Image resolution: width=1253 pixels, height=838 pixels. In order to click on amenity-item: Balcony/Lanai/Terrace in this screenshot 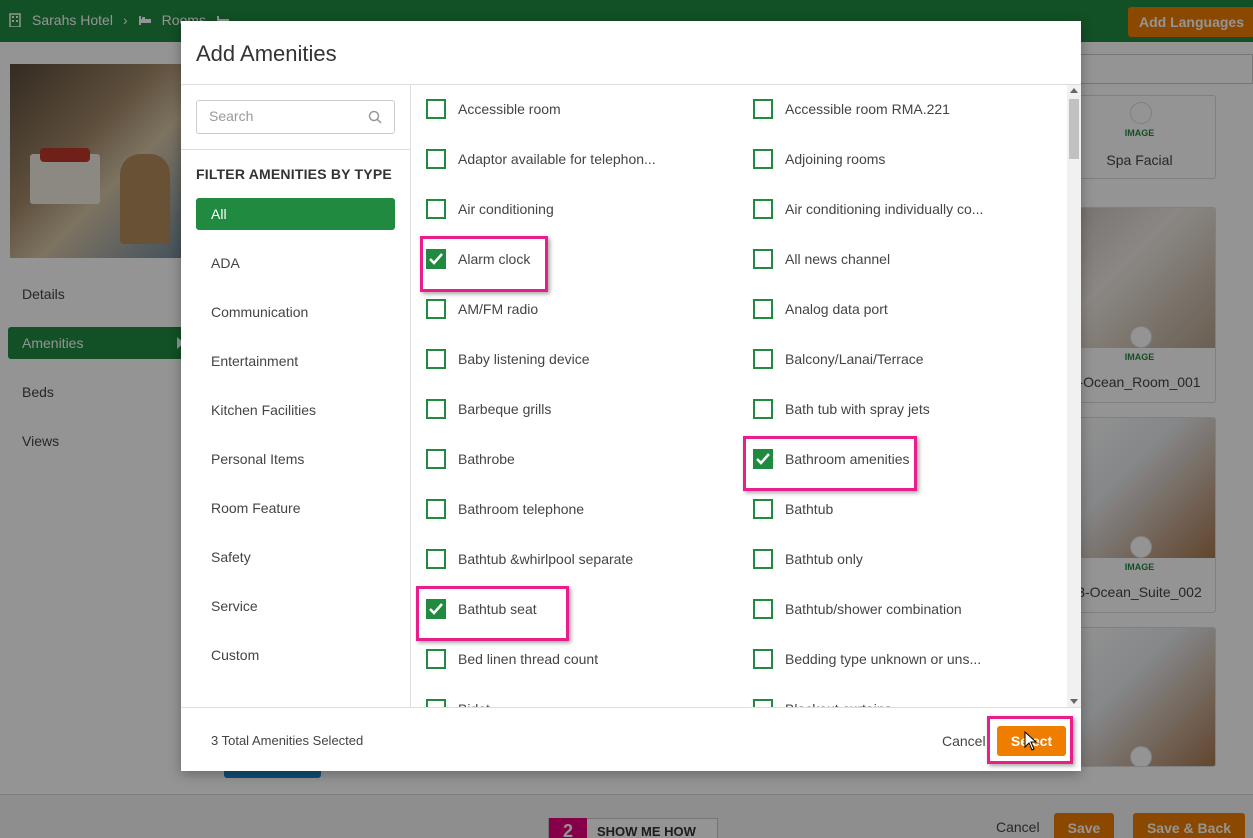, I will do `click(838, 359)`.